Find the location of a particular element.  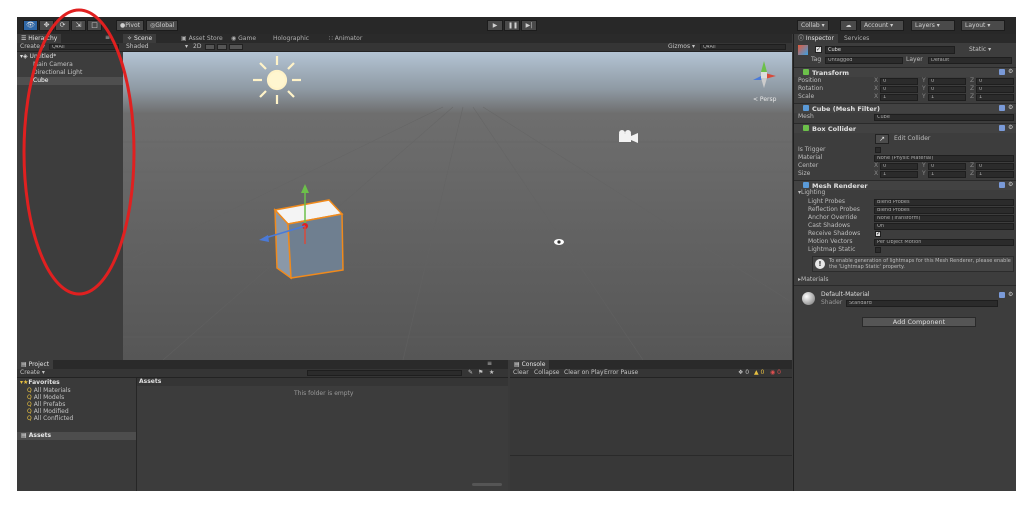

hierarchy-item-main-camera: Main Camera is located at coordinates (53, 65).